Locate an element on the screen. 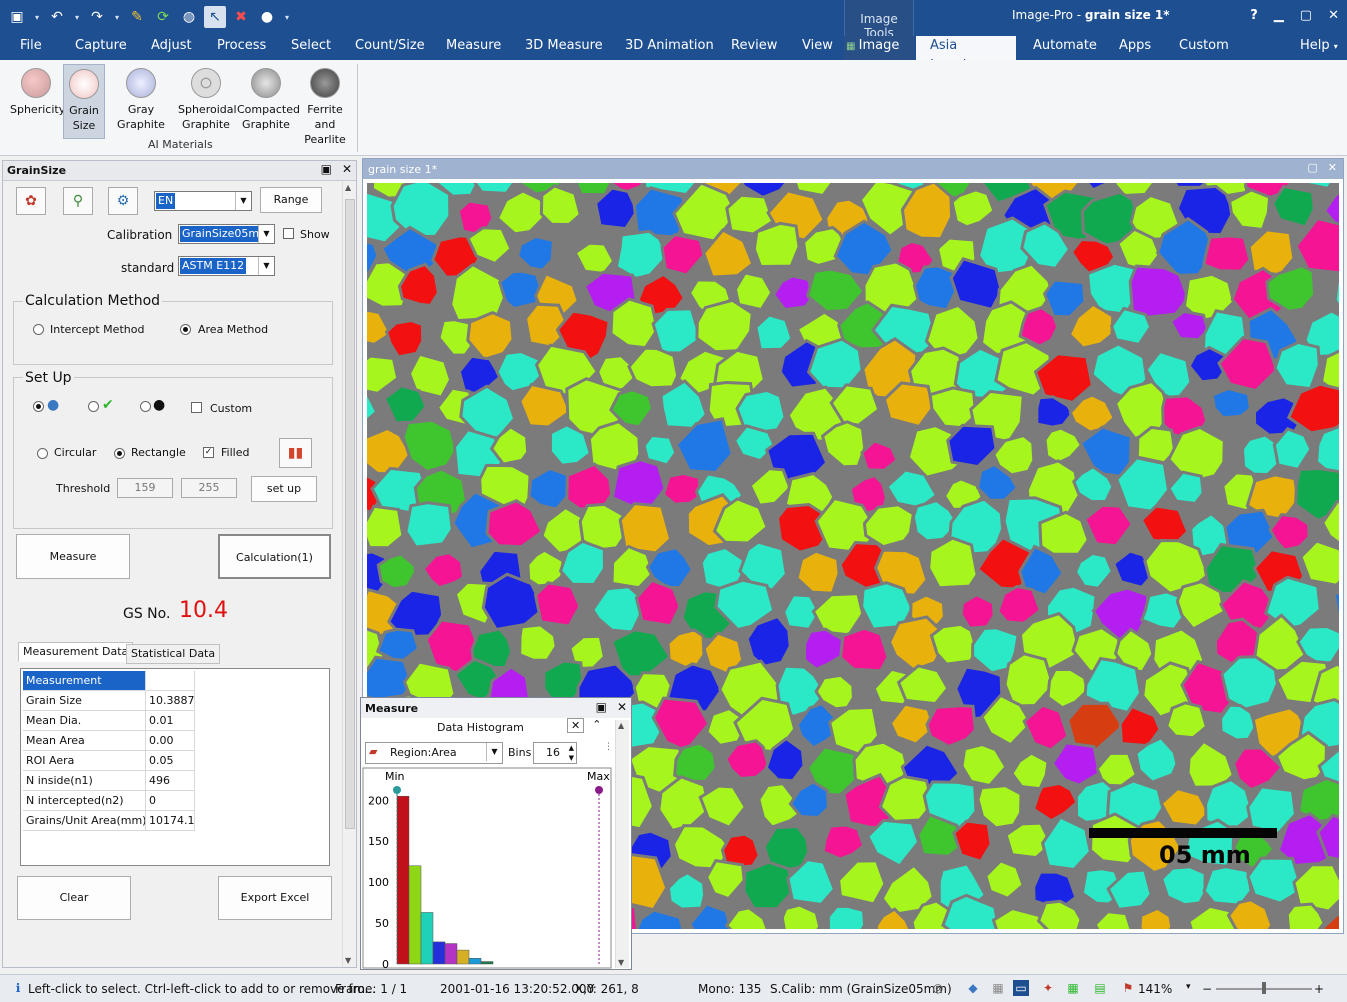 This screenshot has width=1347, height=1002. delete-icon: ✖ is located at coordinates (241, 17).